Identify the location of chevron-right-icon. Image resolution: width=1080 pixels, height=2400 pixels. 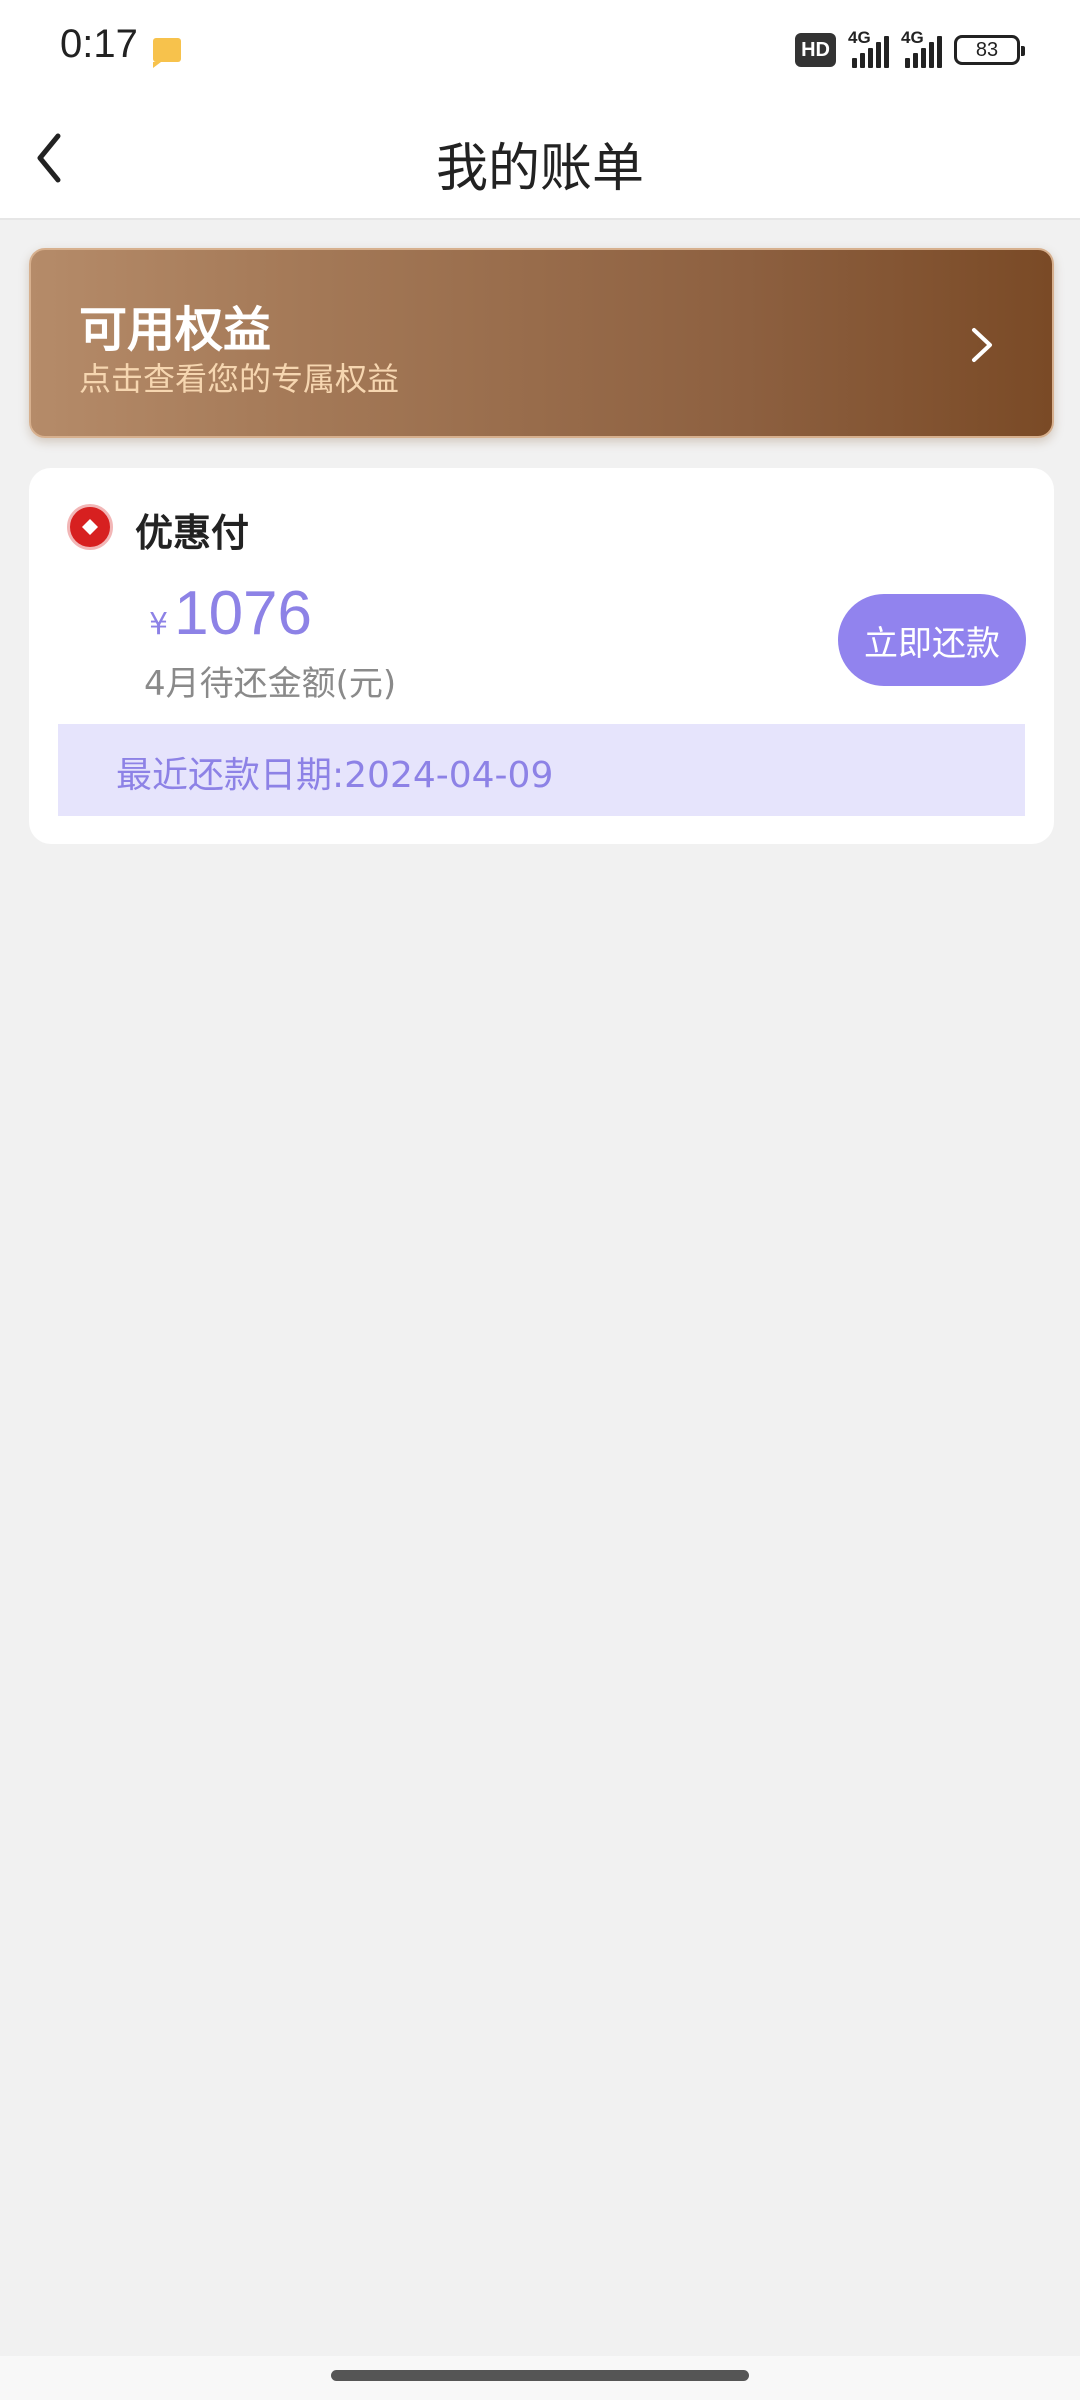
(982, 345).